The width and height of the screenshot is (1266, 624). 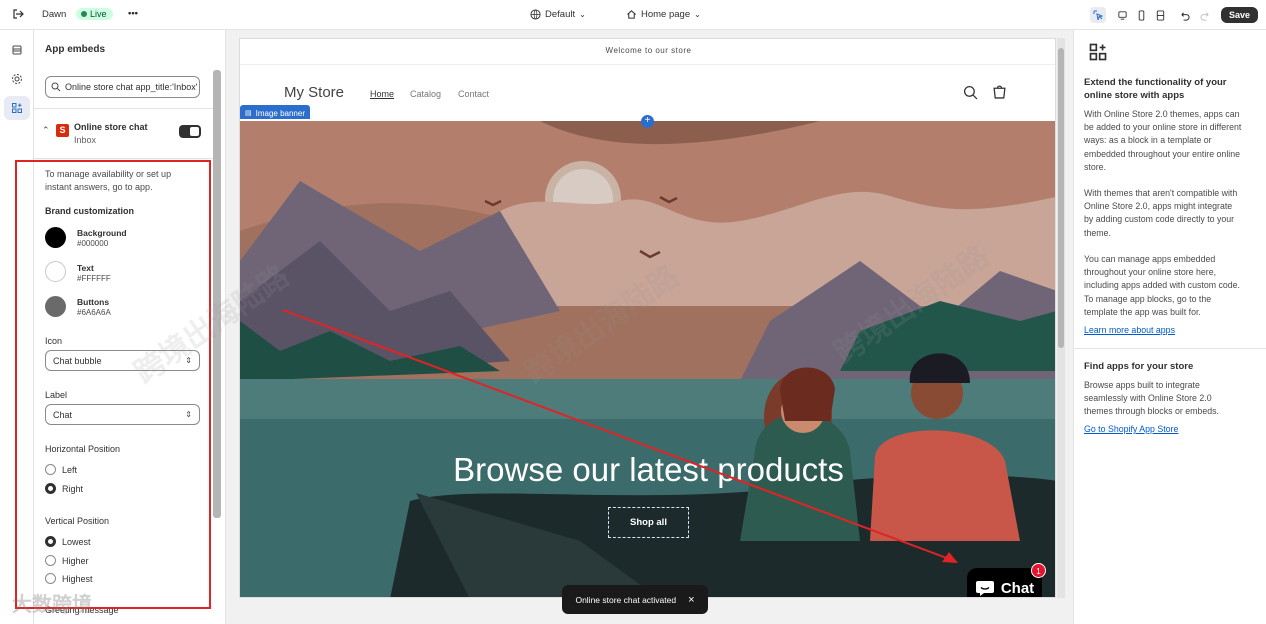 What do you see at coordinates (122, 360) in the screenshot?
I see `icon-select: Chat bubble ⇕` at bounding box center [122, 360].